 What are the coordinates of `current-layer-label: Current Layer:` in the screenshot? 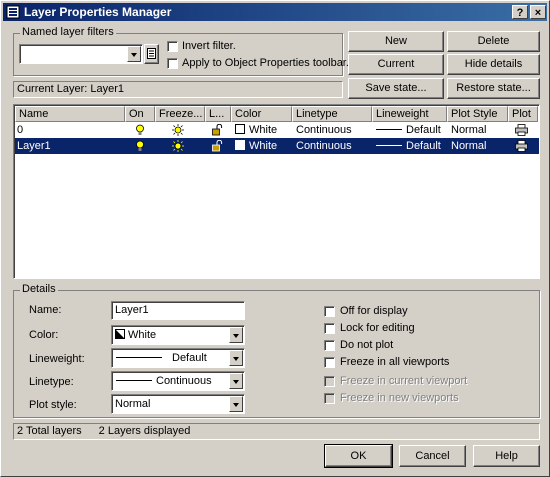 It's located at (52, 89).